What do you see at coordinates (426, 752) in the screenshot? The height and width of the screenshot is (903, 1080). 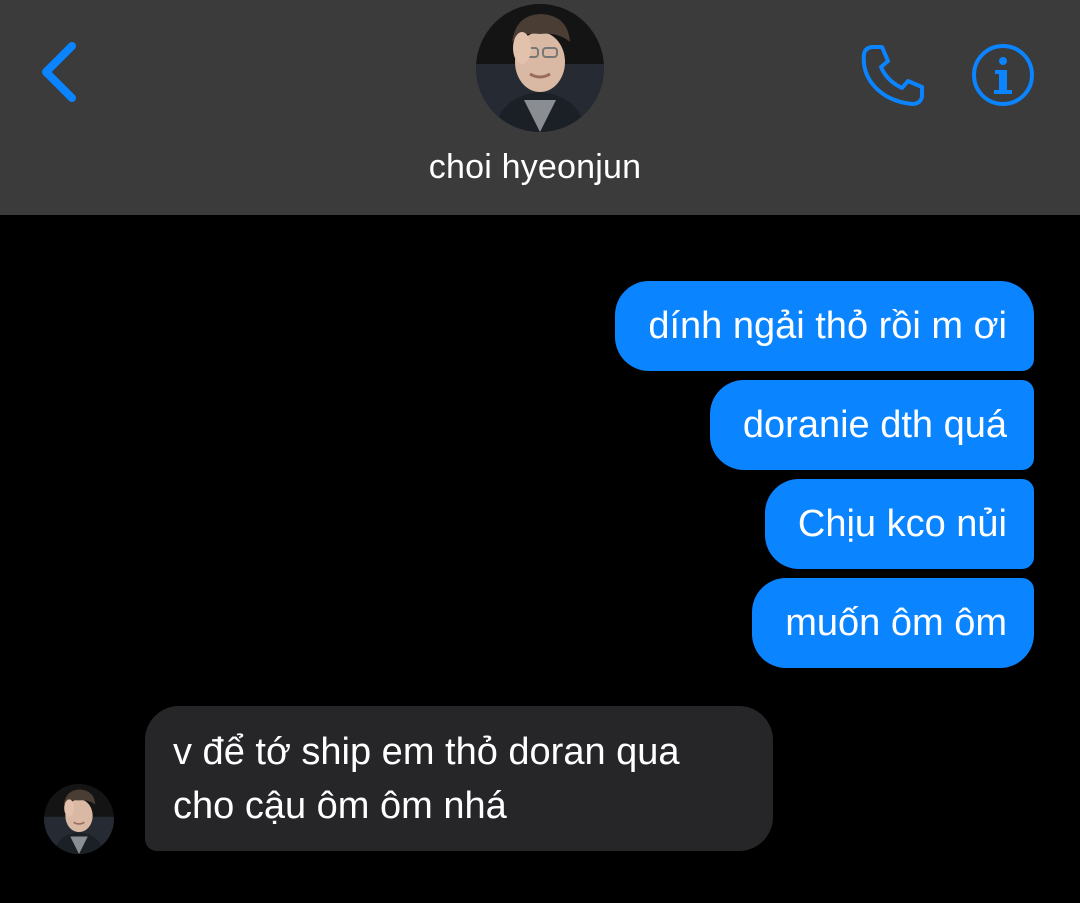 I see `incoming-message-line: v để tớ ship em thỏ doran qua` at bounding box center [426, 752].